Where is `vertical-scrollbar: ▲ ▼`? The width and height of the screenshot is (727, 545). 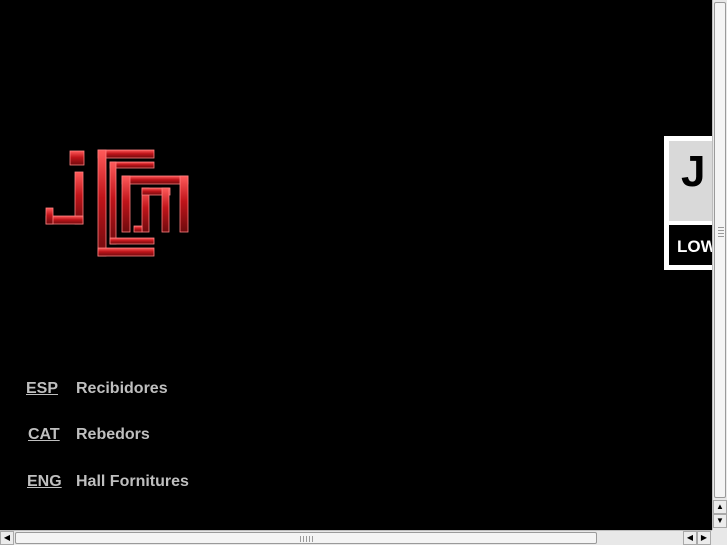 vertical-scrollbar: ▲ ▼ is located at coordinates (719, 265).